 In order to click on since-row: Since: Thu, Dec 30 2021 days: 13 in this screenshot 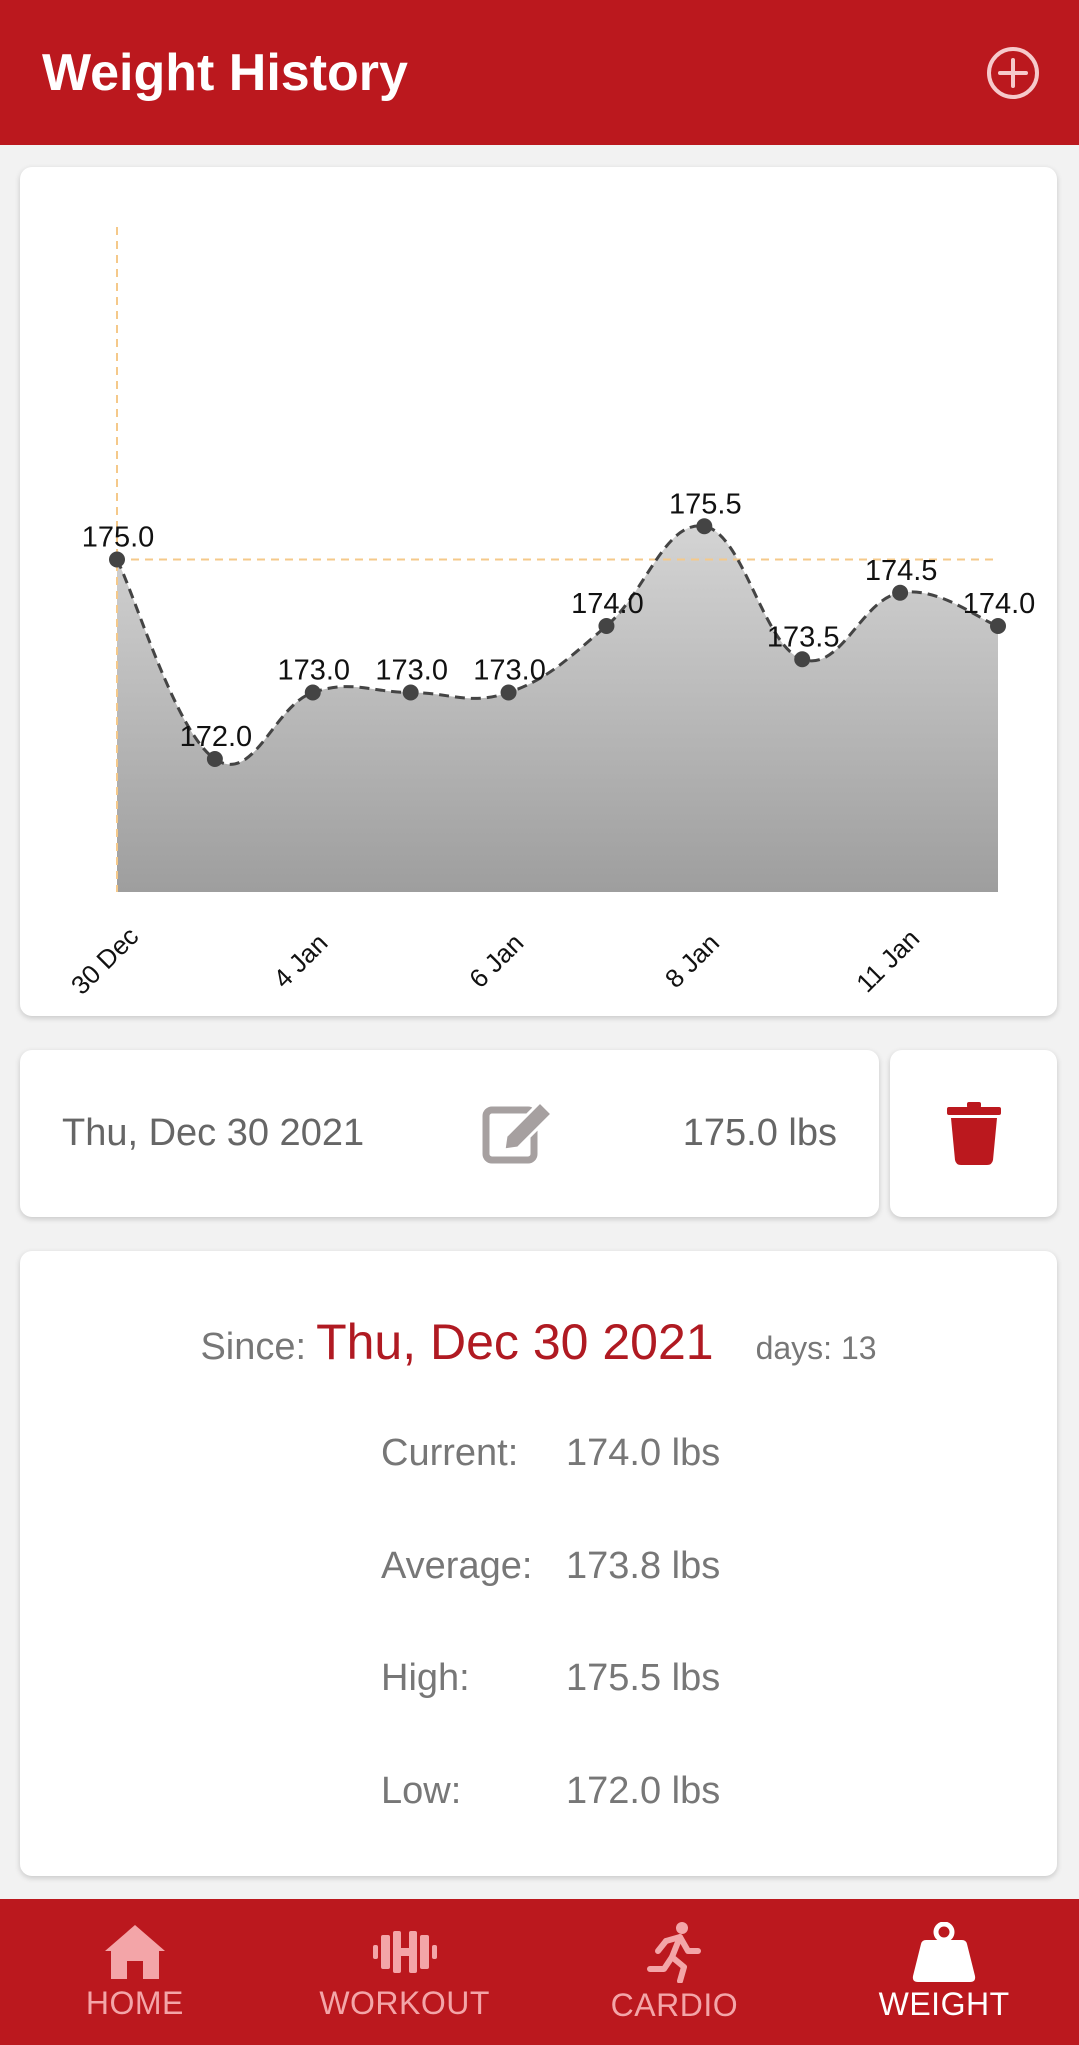, I will do `click(538, 1342)`.